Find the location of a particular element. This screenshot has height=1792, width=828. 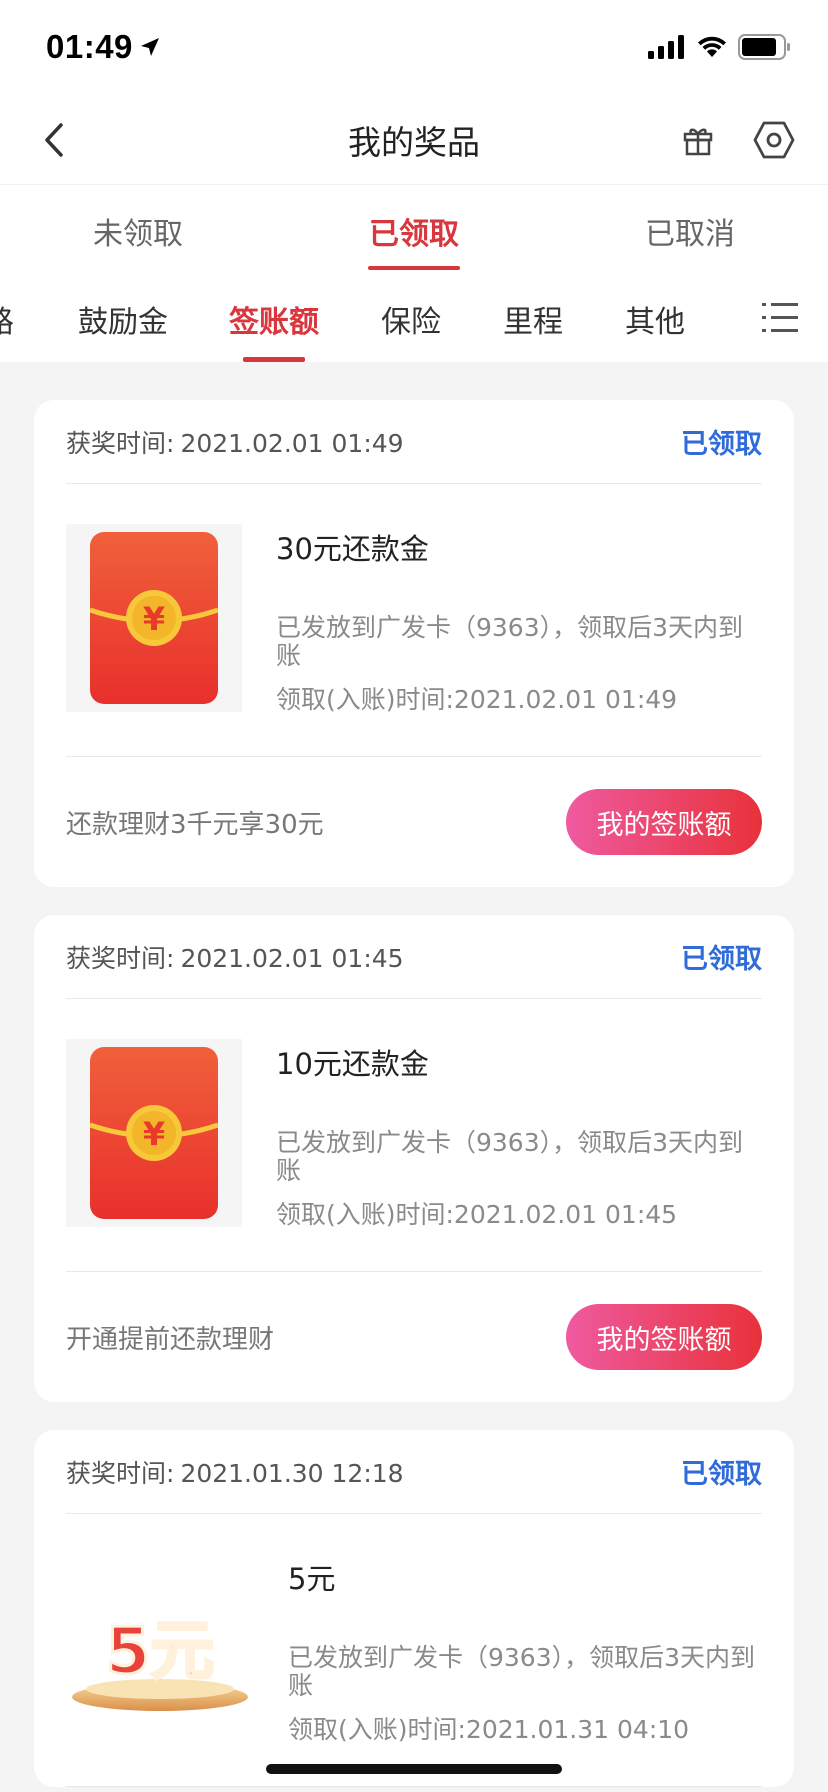

gift-button is located at coordinates (698, 140).